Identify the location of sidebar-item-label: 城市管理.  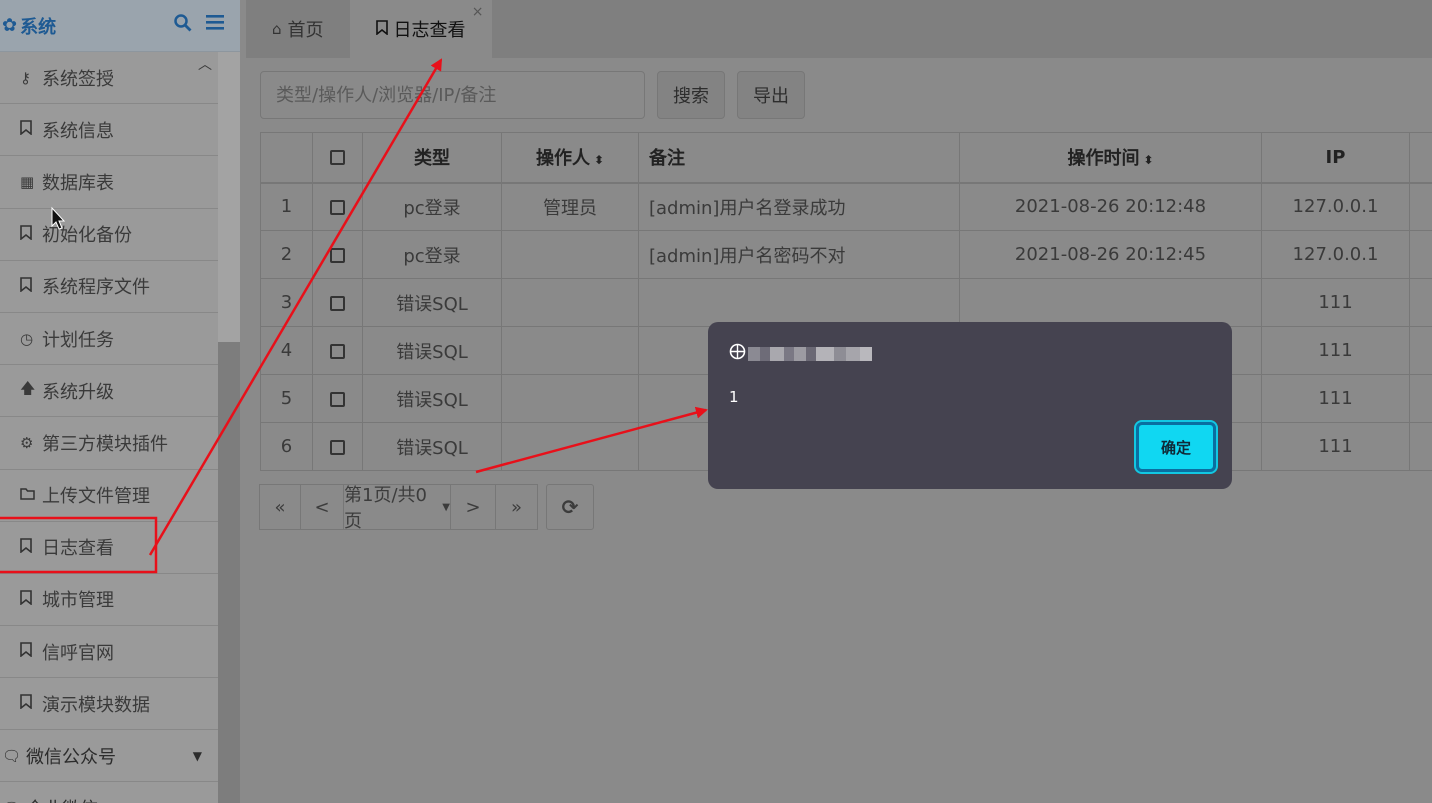
(78, 601).